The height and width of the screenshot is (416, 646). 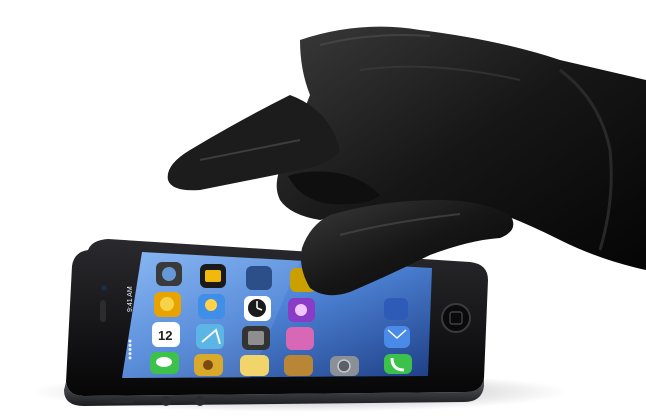 What do you see at coordinates (123, 400) in the screenshot?
I see `volume-button` at bounding box center [123, 400].